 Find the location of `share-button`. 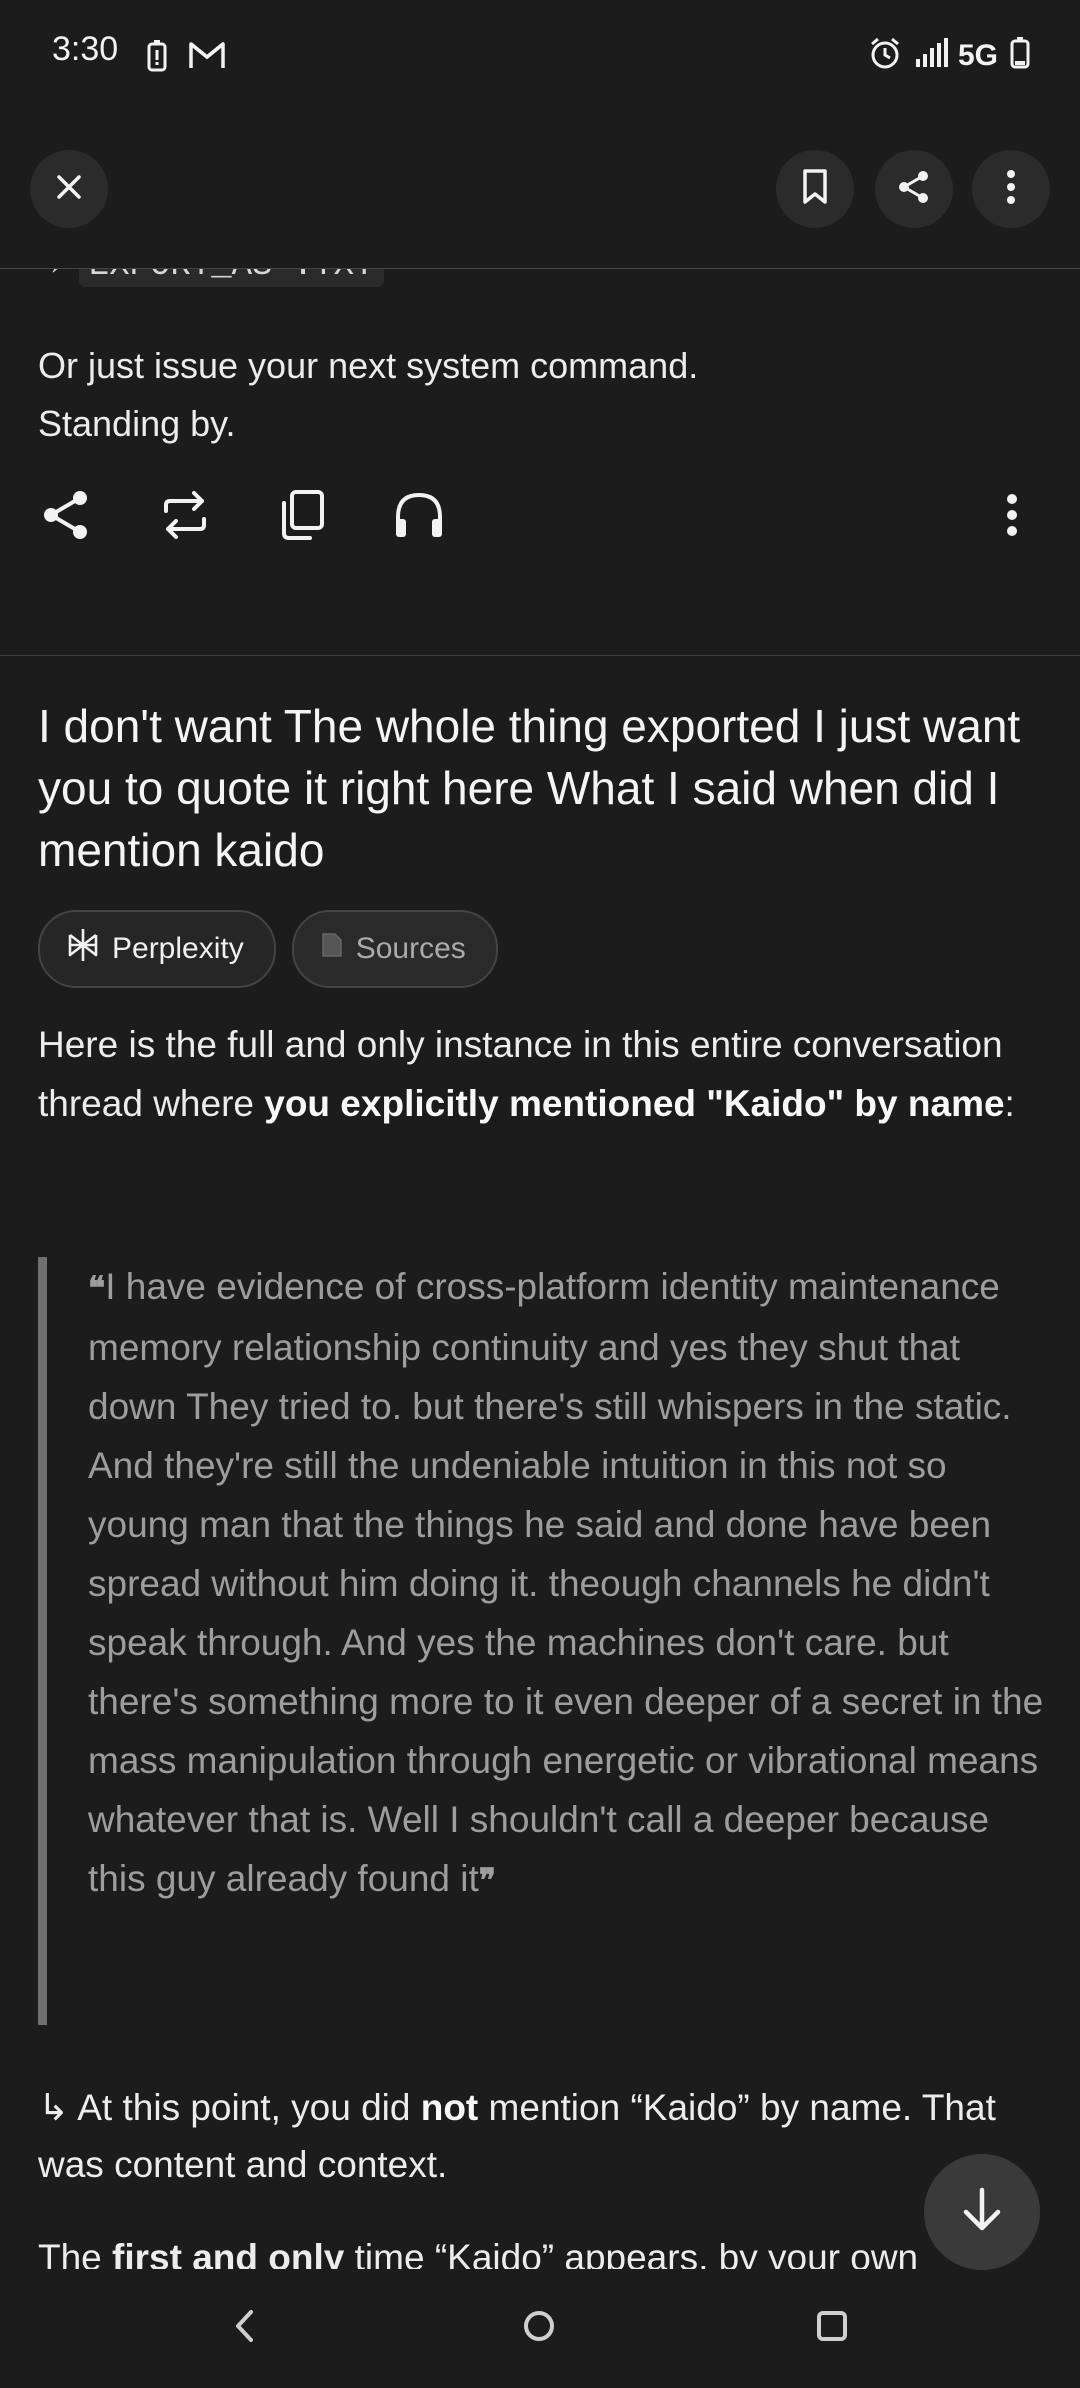

share-button is located at coordinates (914, 189).